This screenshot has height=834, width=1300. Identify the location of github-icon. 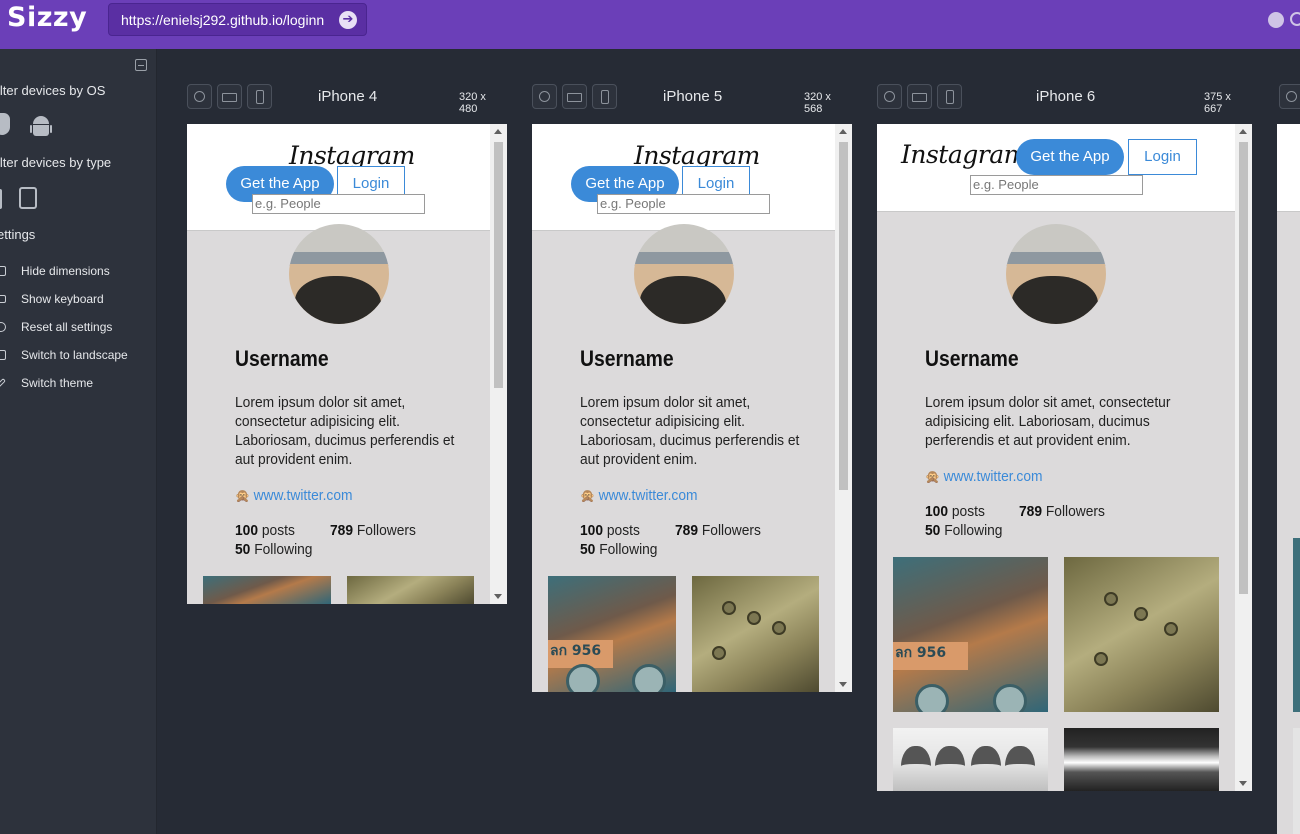
(1276, 20).